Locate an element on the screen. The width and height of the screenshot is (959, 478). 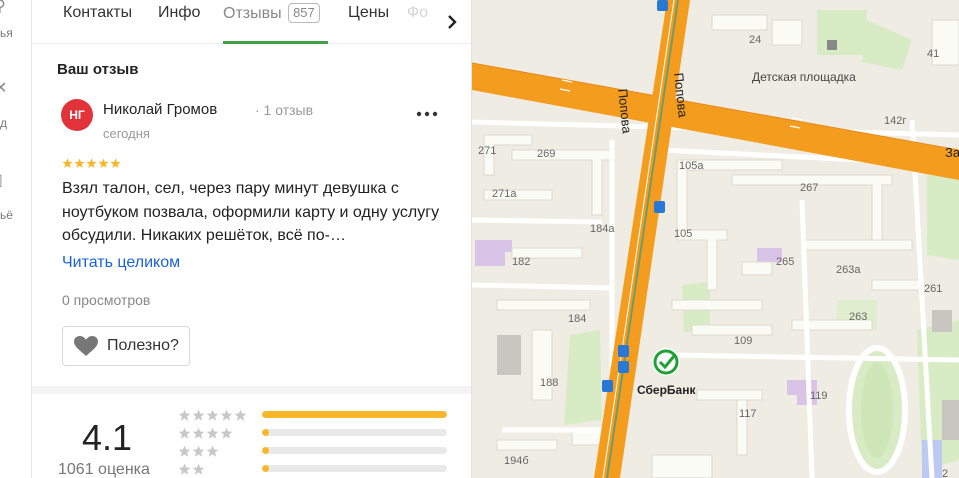
review-rating-stars is located at coordinates (91, 164).